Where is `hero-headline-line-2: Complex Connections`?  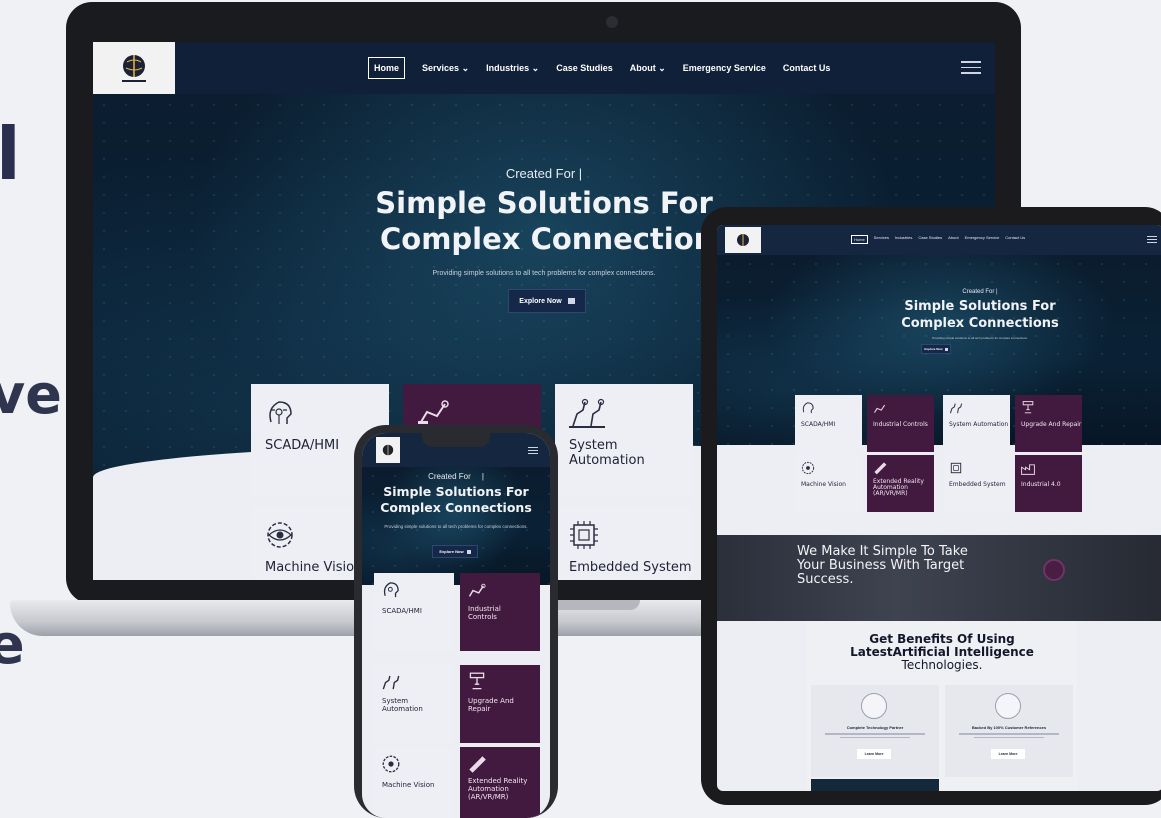 hero-headline-line-2: Complex Connections is located at coordinates (980, 323).